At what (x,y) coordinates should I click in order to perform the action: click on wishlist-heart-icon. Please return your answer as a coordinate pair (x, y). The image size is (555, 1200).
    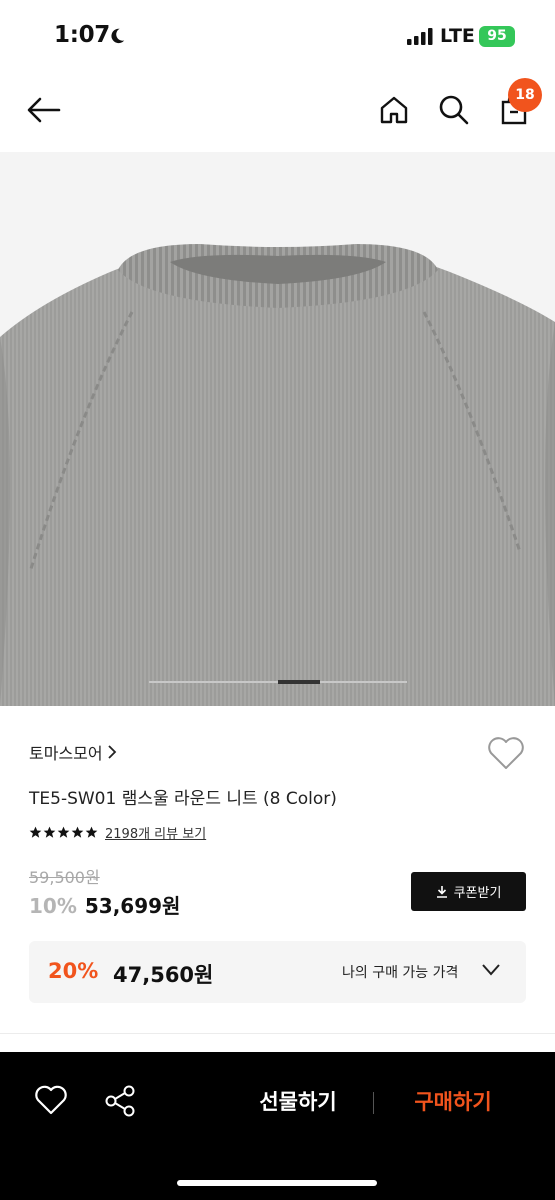
    Looking at the image, I should click on (506, 753).